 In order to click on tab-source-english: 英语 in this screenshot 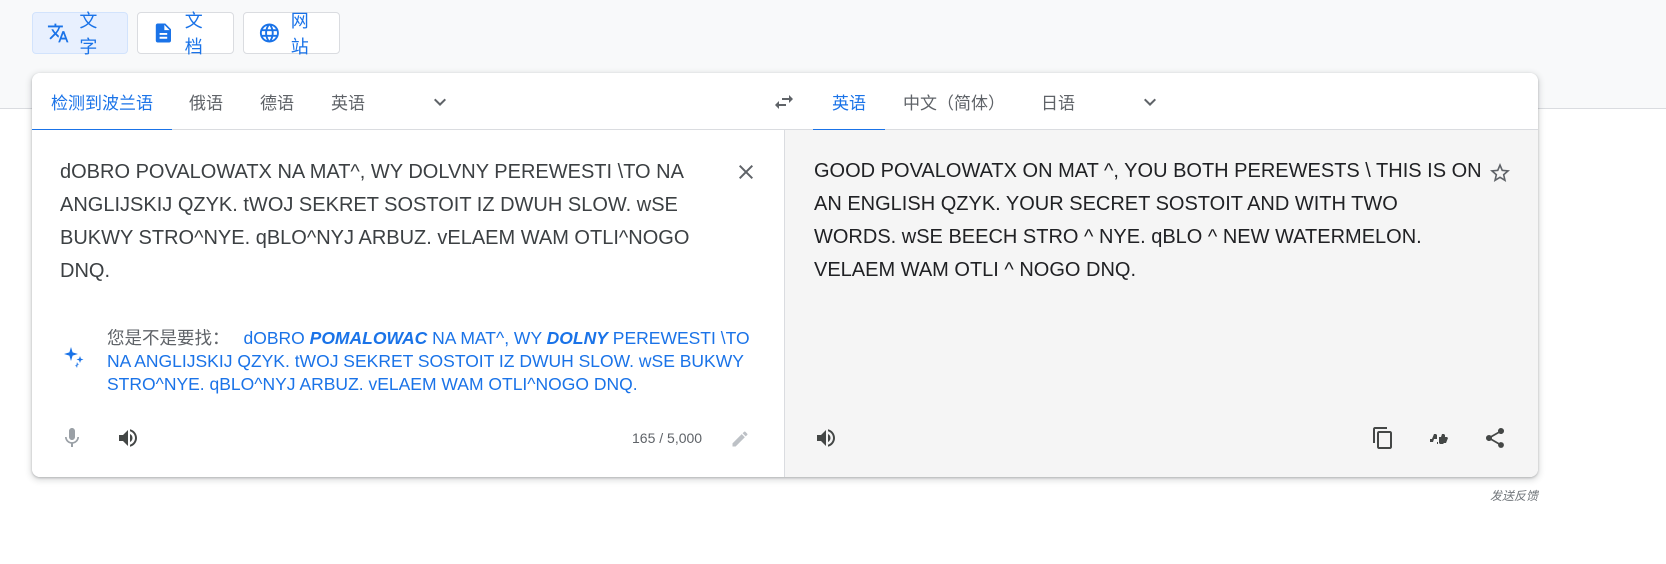, I will do `click(348, 101)`.